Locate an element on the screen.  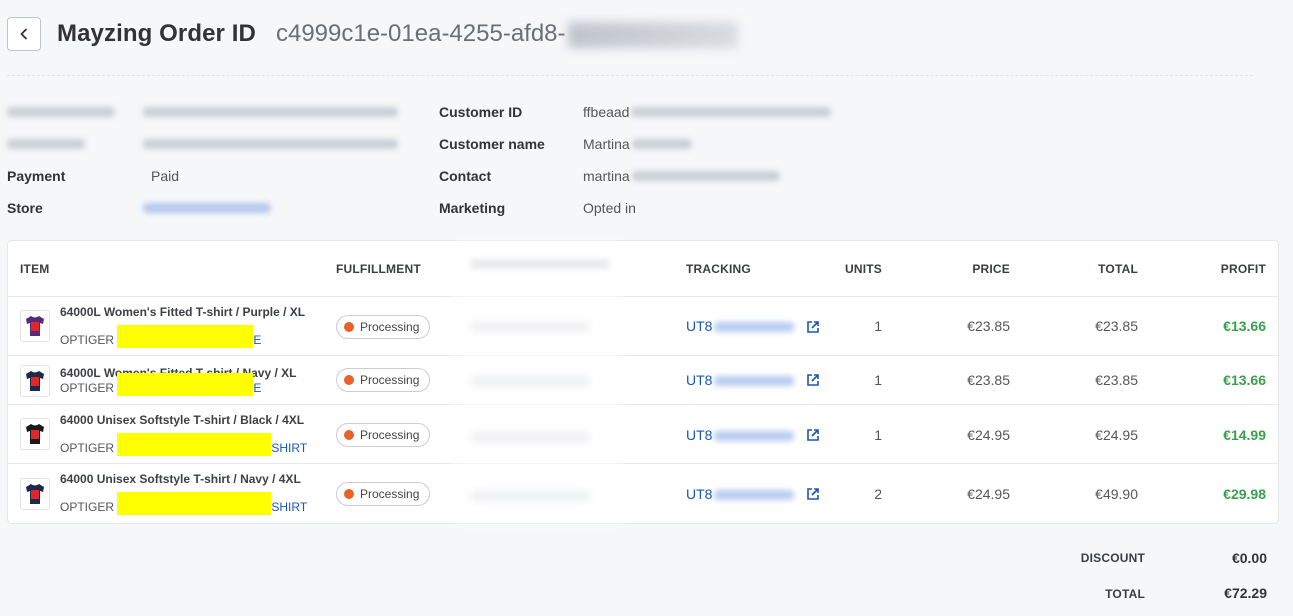
header-divider is located at coordinates (630, 75).